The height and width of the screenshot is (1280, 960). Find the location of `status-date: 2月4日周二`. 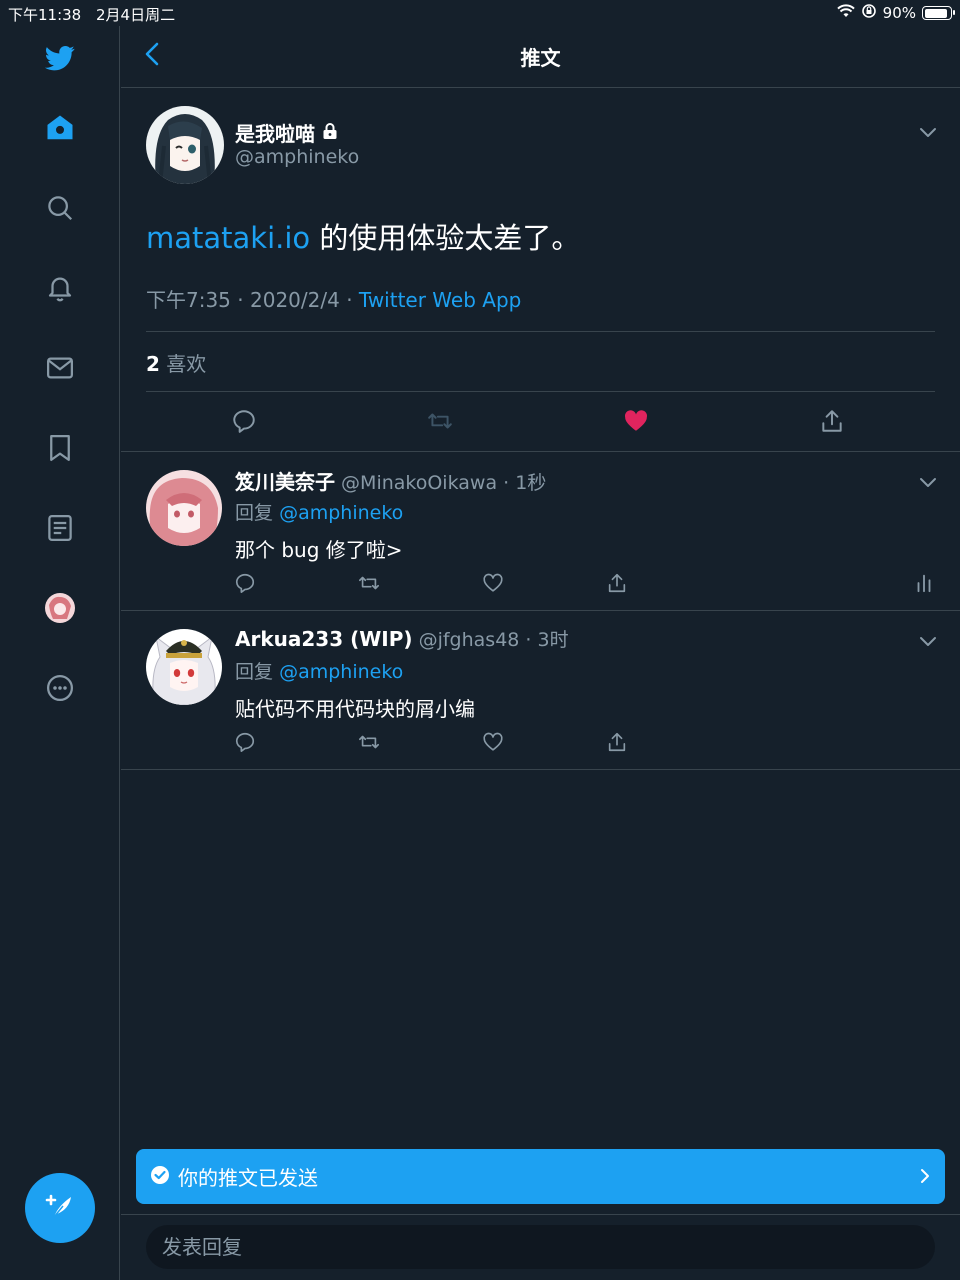

status-date: 2月4日周二 is located at coordinates (136, 15).